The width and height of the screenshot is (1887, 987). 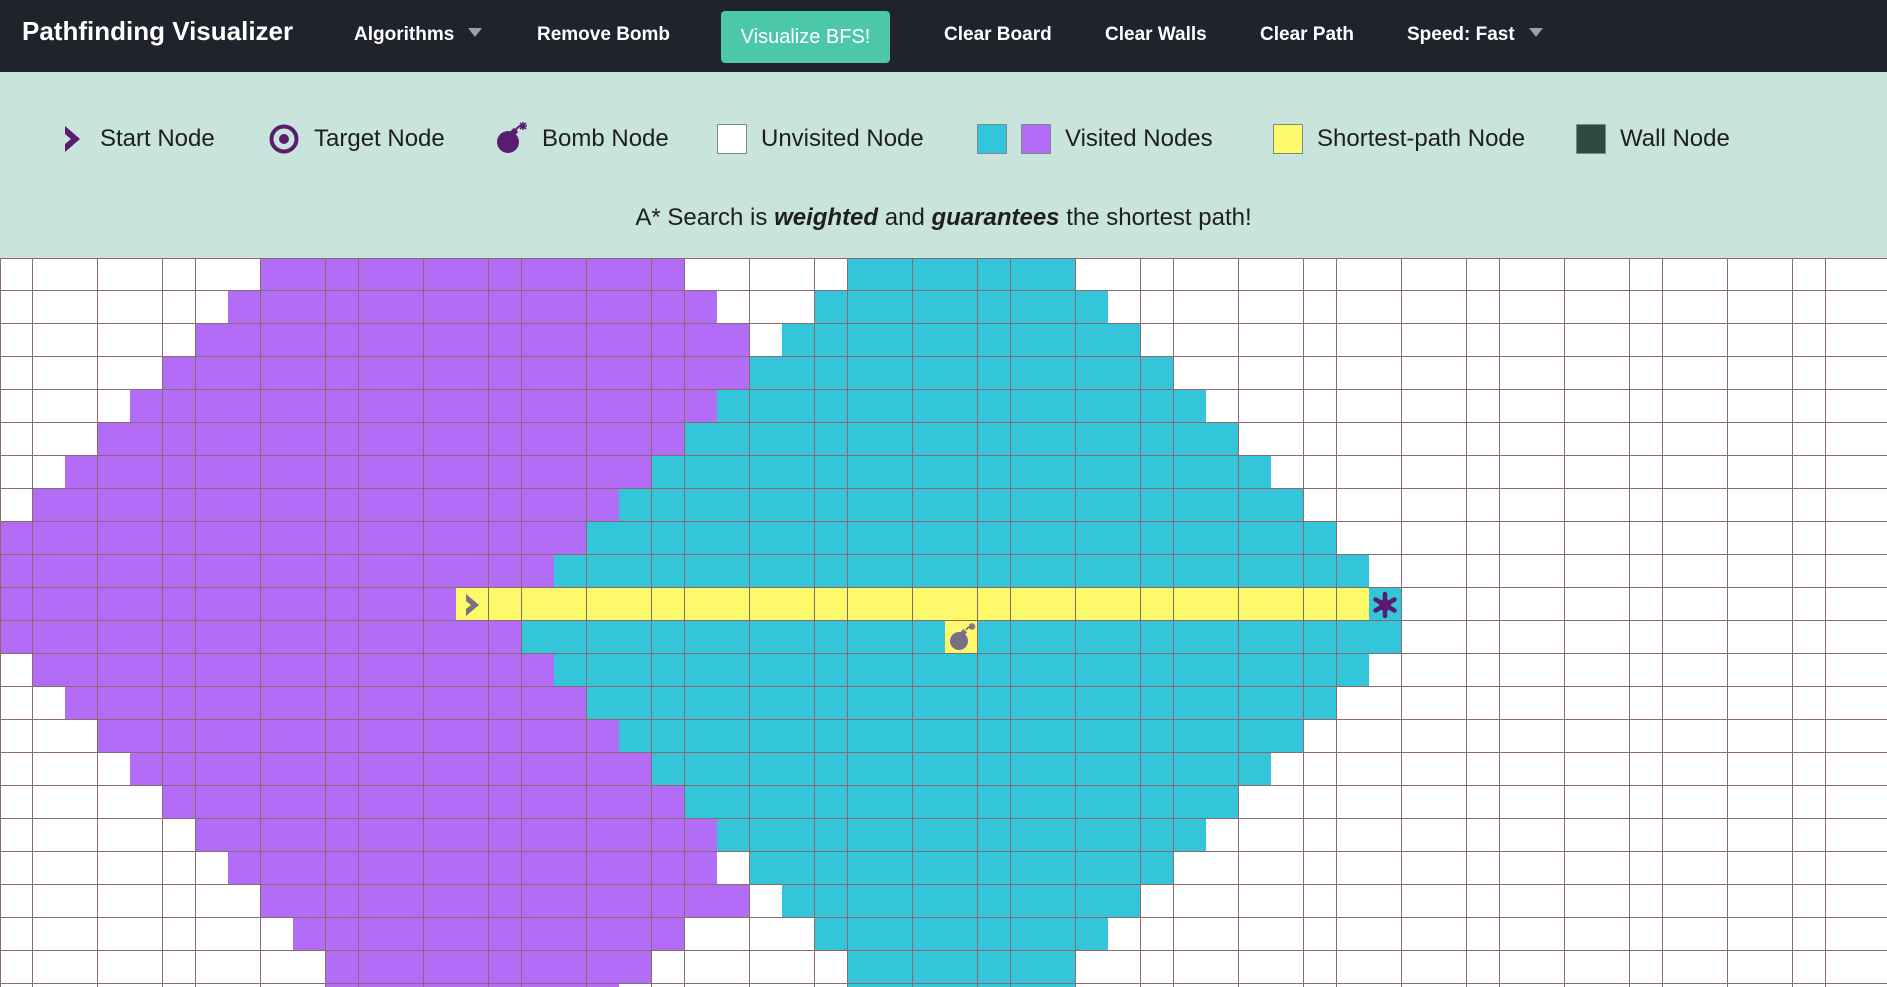 What do you see at coordinates (998, 35) in the screenshot?
I see `clear-board-button: Clear Board` at bounding box center [998, 35].